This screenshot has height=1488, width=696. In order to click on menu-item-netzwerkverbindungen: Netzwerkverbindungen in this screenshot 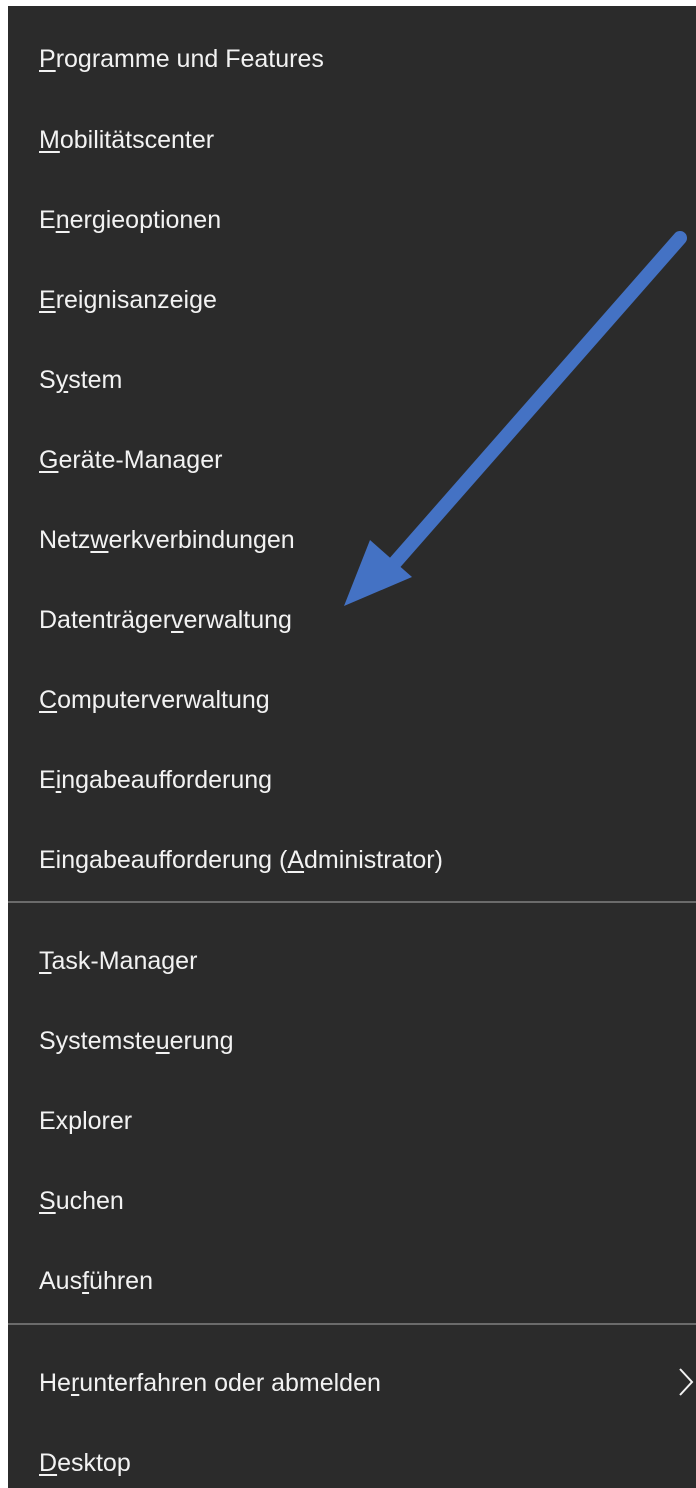, I will do `click(352, 540)`.